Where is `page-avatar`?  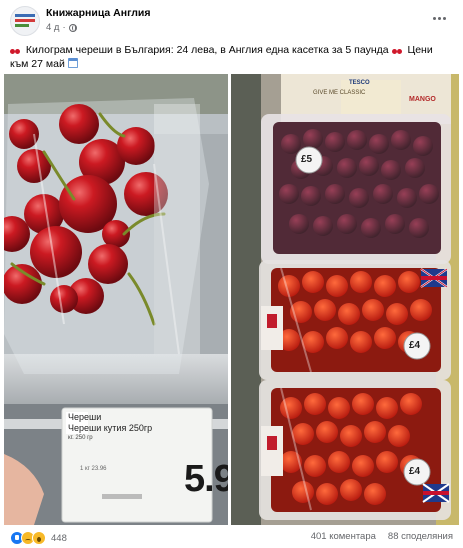 page-avatar is located at coordinates (25, 21).